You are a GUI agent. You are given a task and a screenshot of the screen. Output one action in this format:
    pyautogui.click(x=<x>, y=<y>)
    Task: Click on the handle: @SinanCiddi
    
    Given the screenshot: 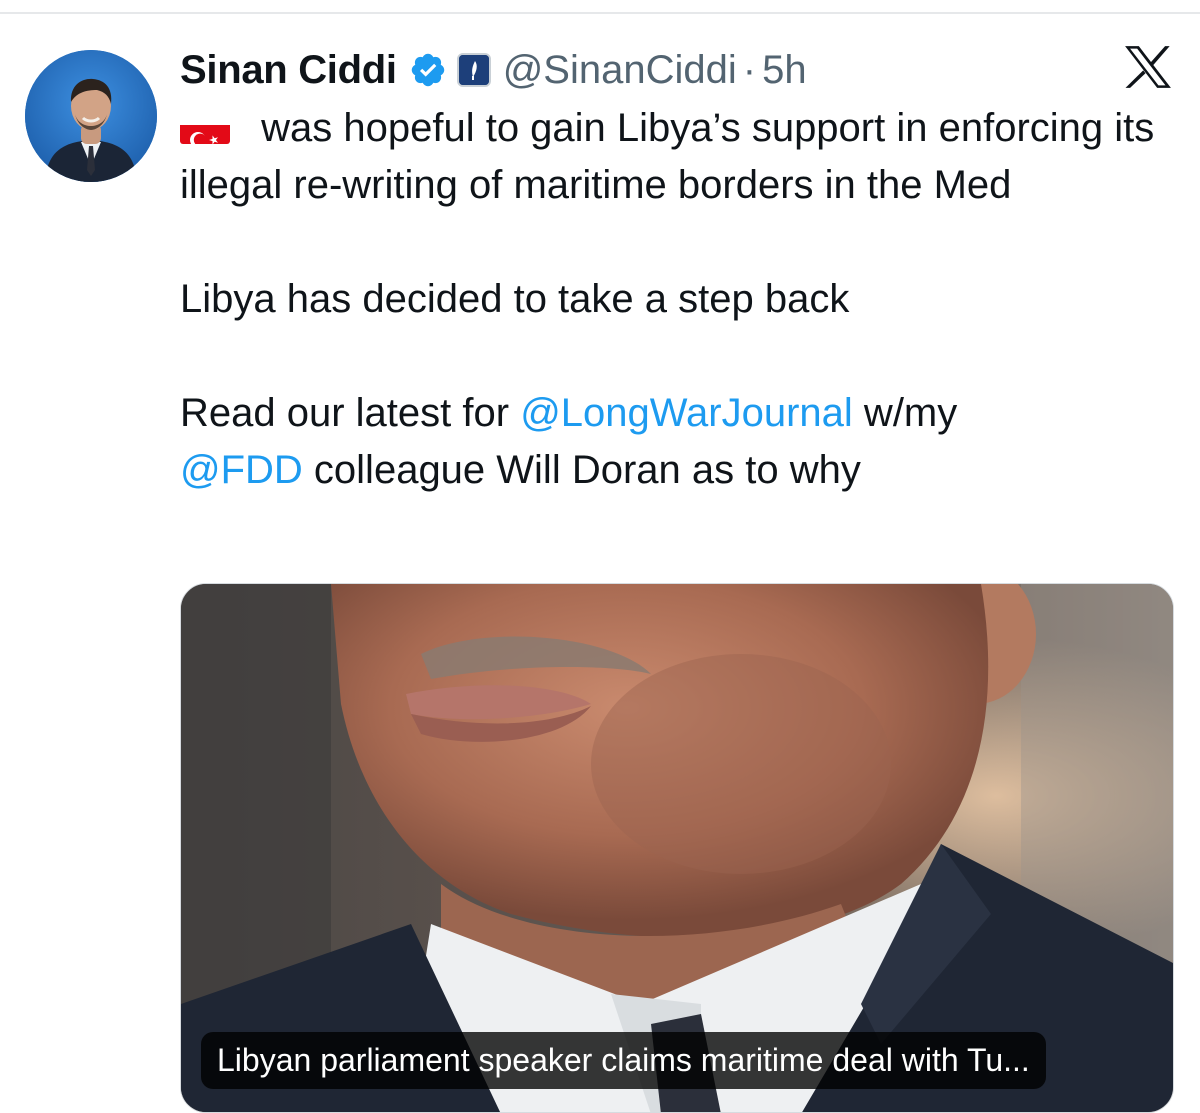 What is the action you would take?
    pyautogui.click(x=620, y=70)
    